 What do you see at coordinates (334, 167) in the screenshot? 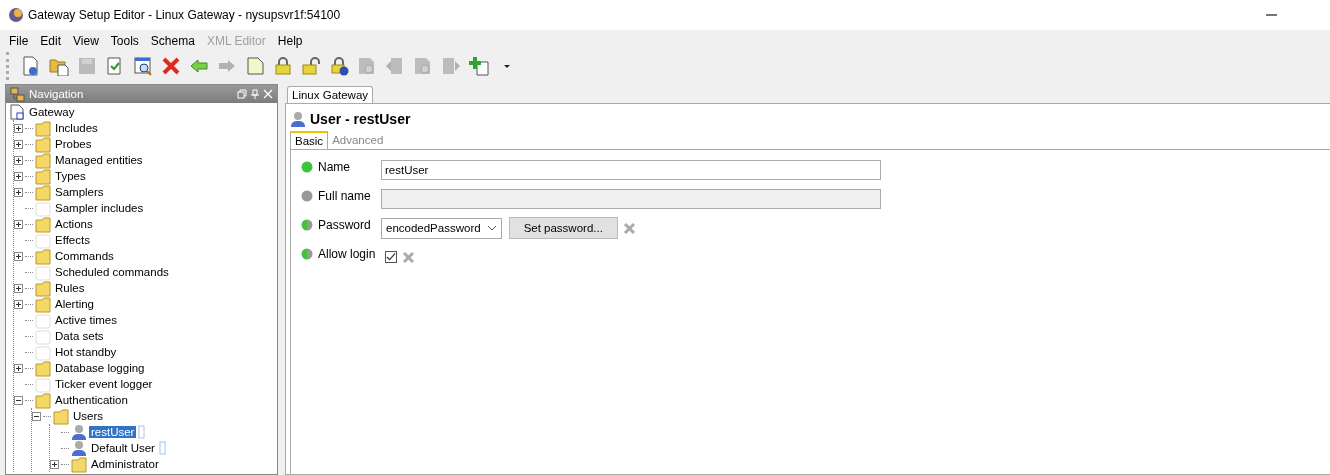
I see `field-label: Name` at bounding box center [334, 167].